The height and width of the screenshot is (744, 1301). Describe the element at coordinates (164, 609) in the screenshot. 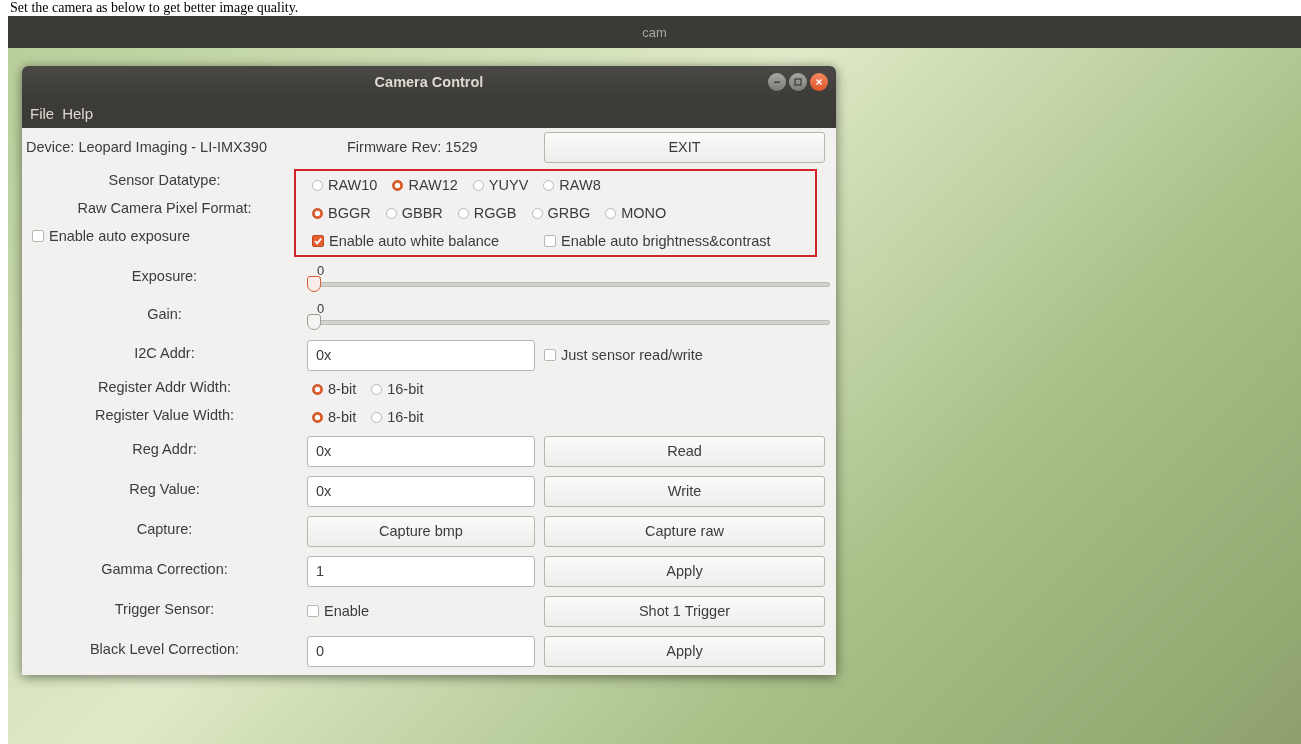

I see `field-label: Trigger Sensor:` at that location.